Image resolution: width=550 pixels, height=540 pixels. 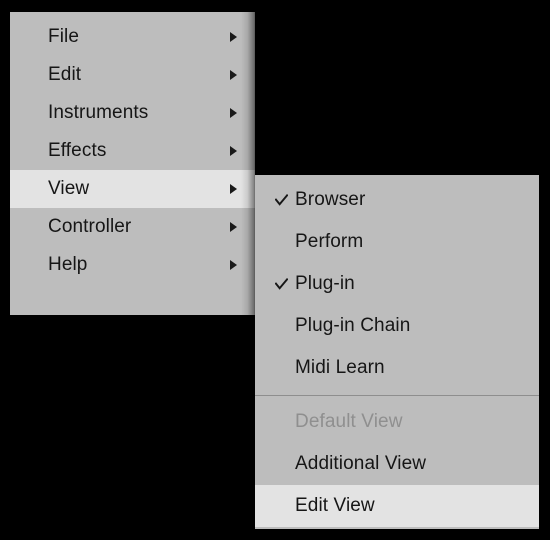 What do you see at coordinates (397, 395) in the screenshot?
I see `submenu-separator` at bounding box center [397, 395].